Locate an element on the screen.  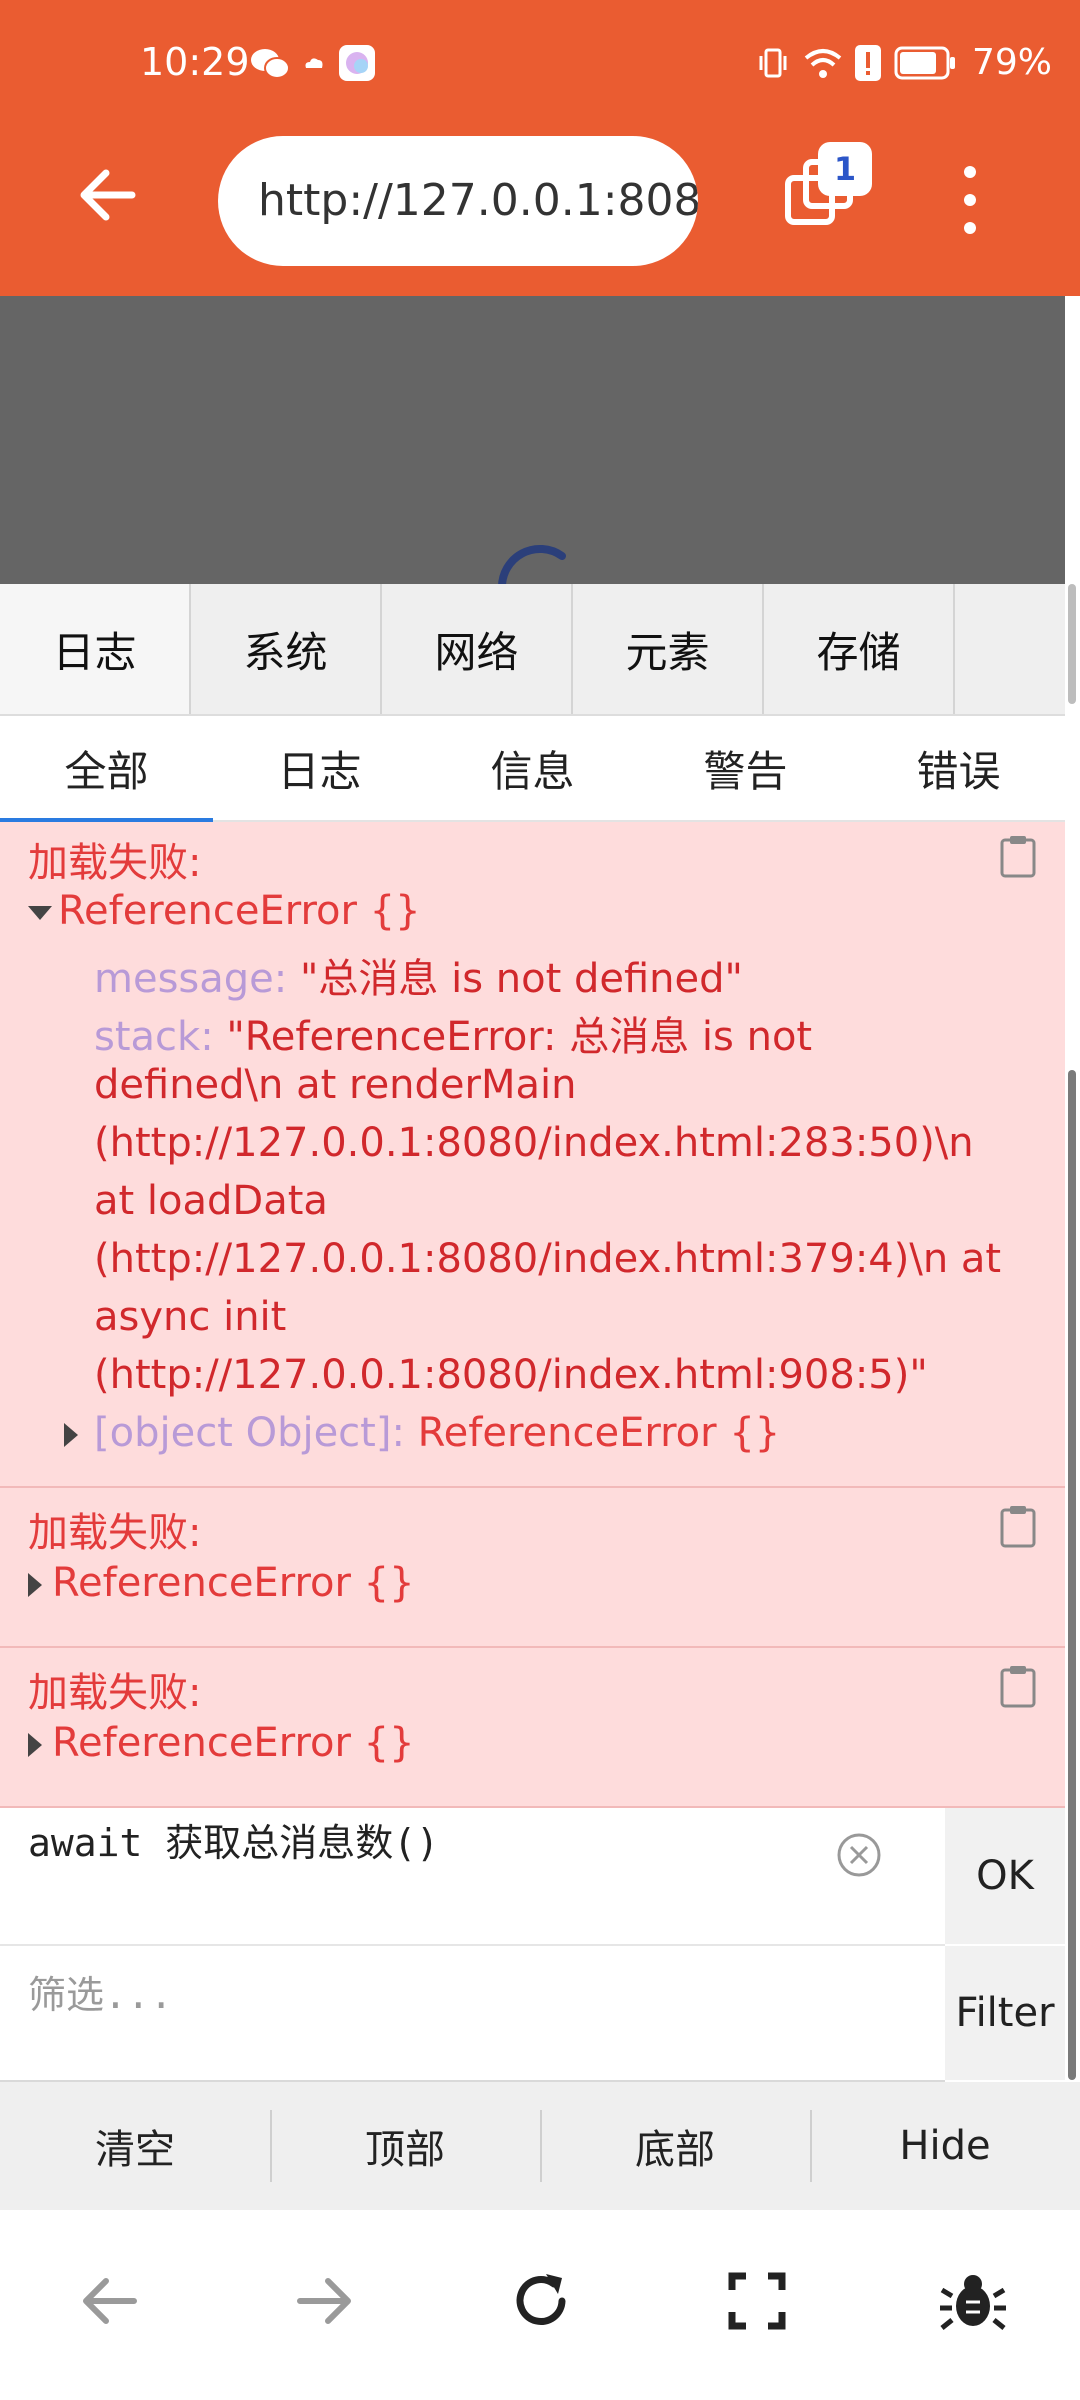
nav-forward-icon is located at coordinates (325, 2301).